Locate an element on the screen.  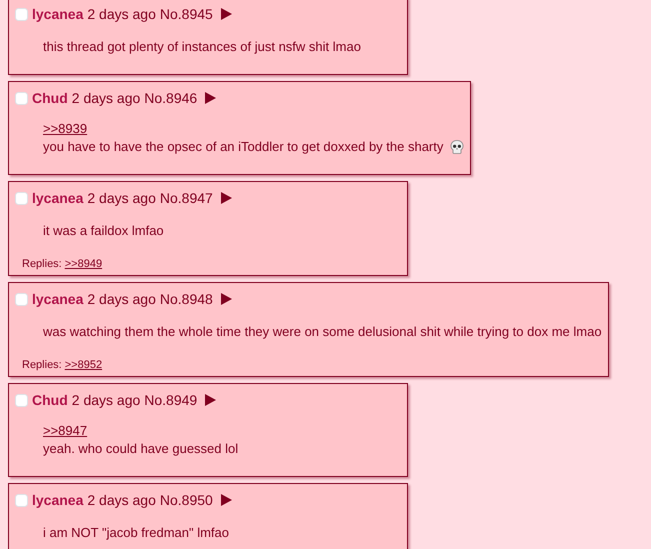
post-text: this thread got plenty of instances of just nsfw shit lmao is located at coordinates (202, 47).